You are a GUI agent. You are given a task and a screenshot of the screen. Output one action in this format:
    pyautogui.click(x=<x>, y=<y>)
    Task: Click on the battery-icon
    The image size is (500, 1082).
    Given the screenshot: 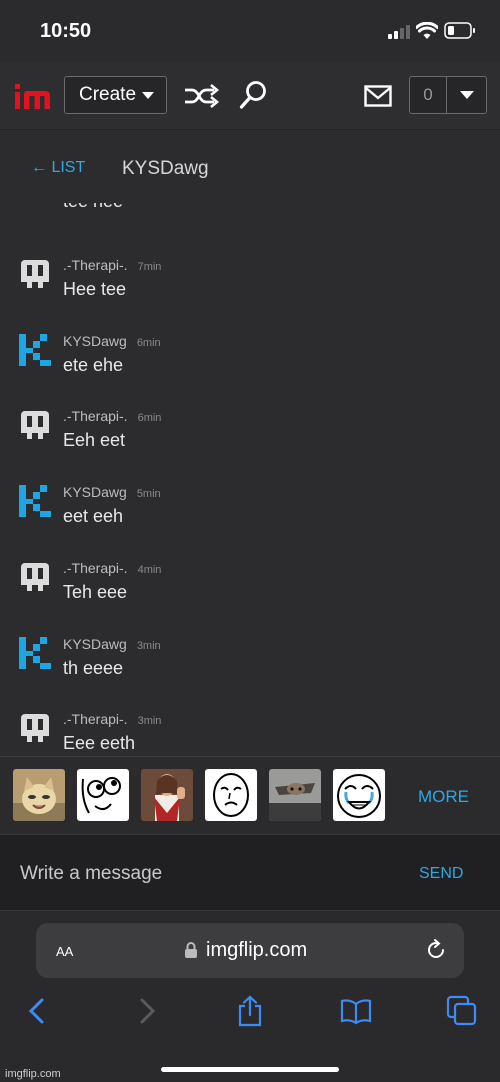 What is the action you would take?
    pyautogui.click(x=459, y=30)
    